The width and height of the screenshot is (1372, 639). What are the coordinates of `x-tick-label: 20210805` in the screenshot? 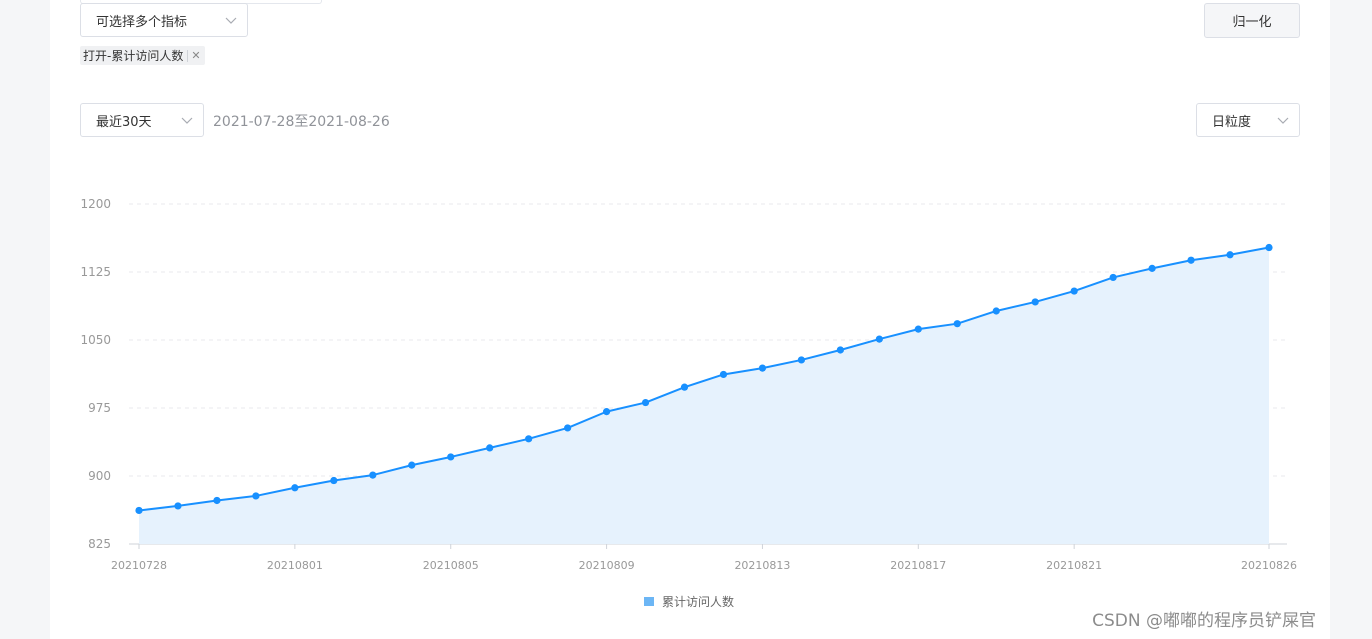 It's located at (451, 565).